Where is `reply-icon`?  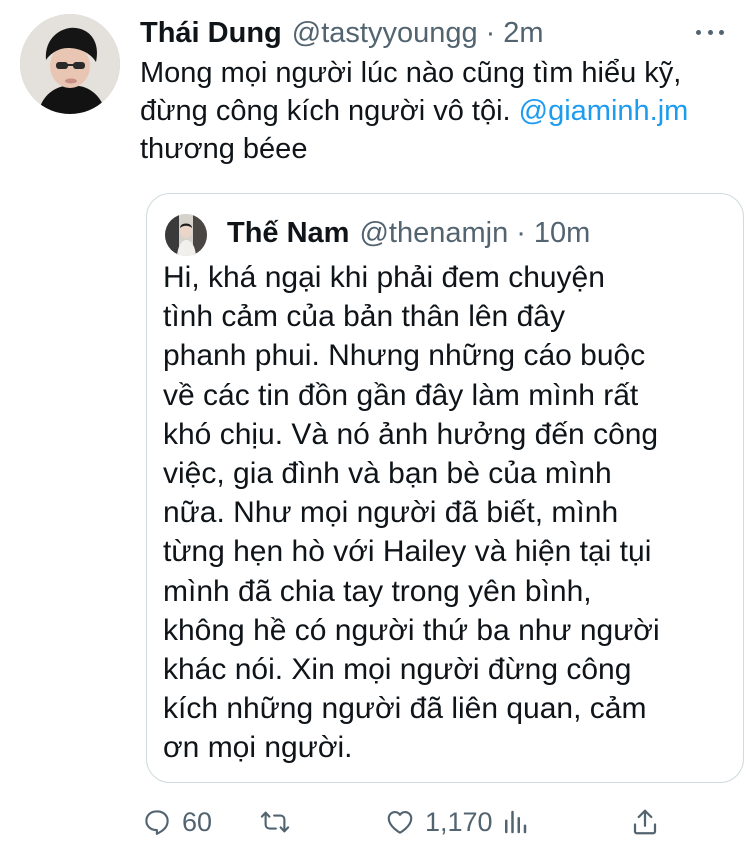
reply-icon is located at coordinates (157, 822).